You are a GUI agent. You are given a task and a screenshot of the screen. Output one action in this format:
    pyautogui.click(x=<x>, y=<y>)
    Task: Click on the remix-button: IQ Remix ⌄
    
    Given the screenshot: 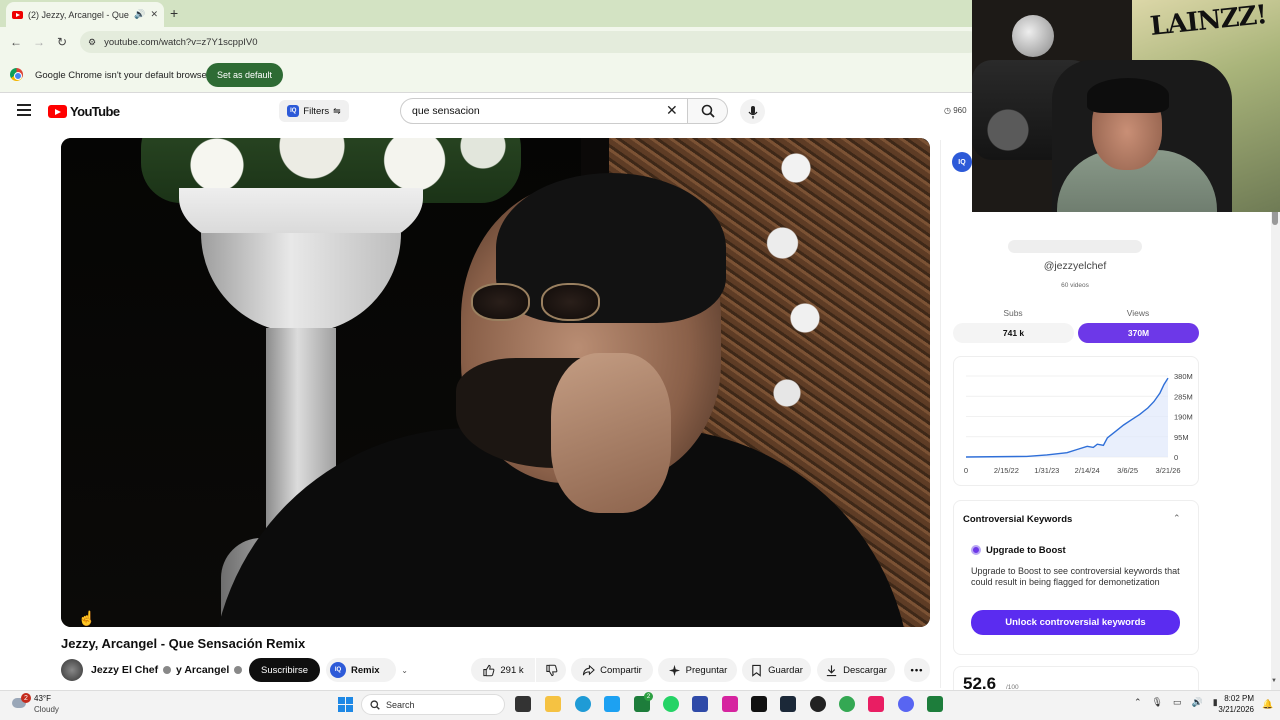 What is the action you would take?
    pyautogui.click(x=367, y=670)
    